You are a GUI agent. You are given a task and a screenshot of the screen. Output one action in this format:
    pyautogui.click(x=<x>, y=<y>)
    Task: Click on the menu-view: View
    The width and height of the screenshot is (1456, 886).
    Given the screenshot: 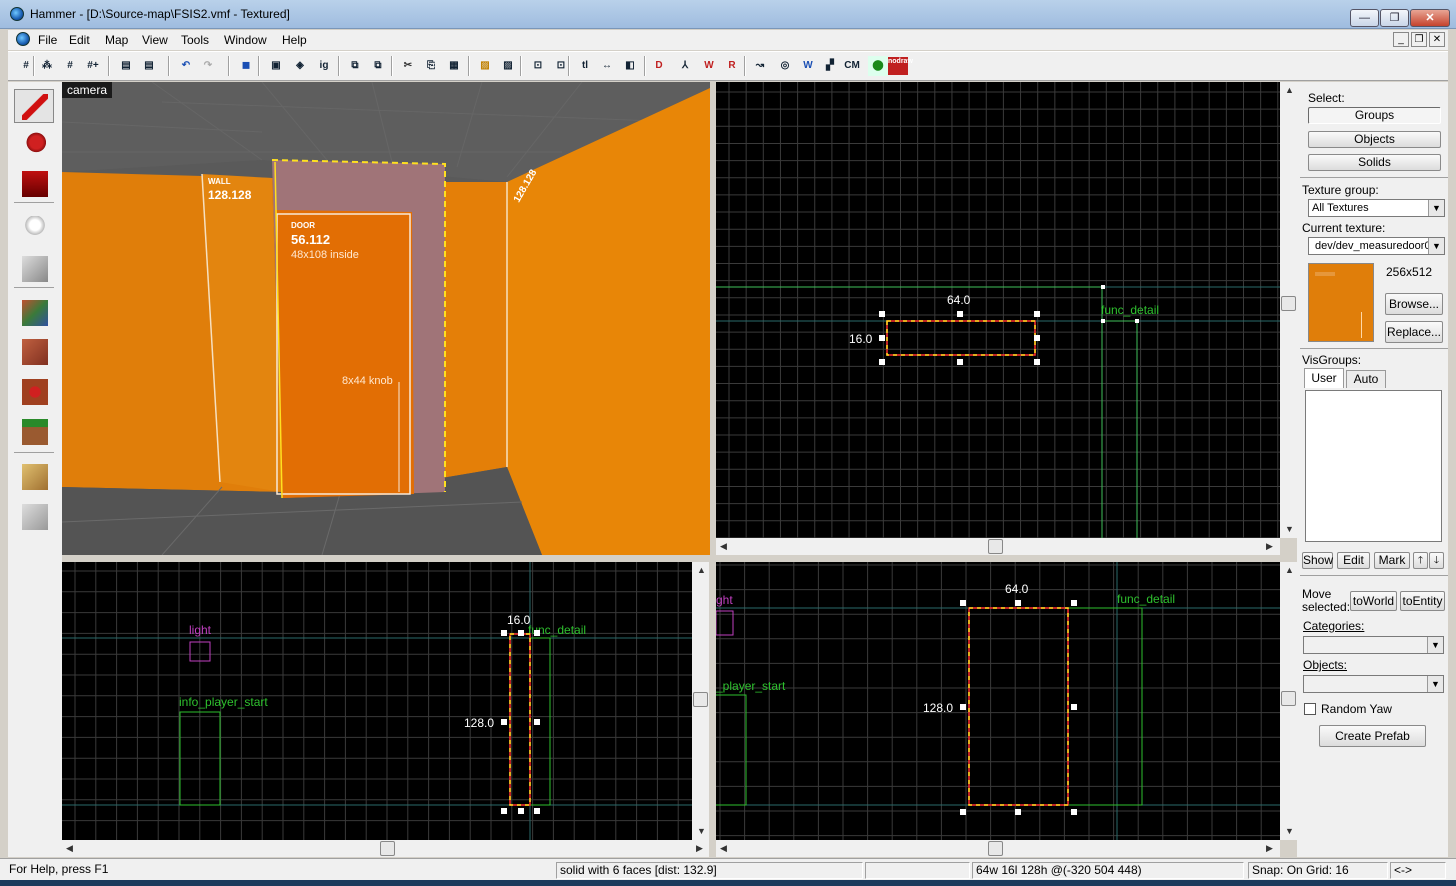 What is the action you would take?
    pyautogui.click(x=155, y=40)
    